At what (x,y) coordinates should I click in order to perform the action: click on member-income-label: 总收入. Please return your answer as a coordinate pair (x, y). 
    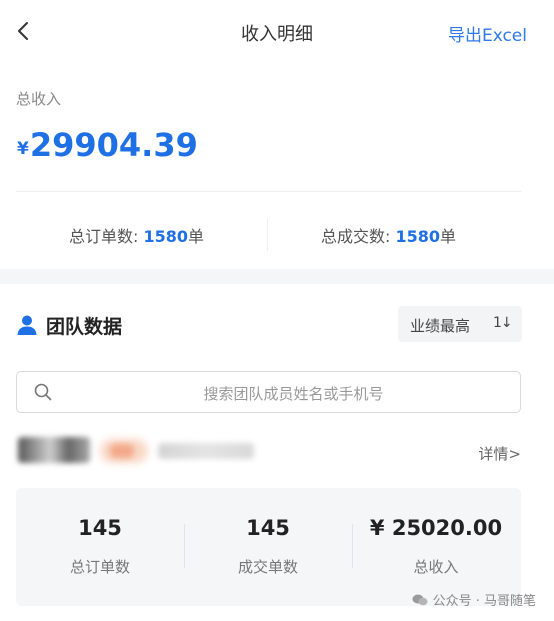
    Looking at the image, I should click on (436, 567).